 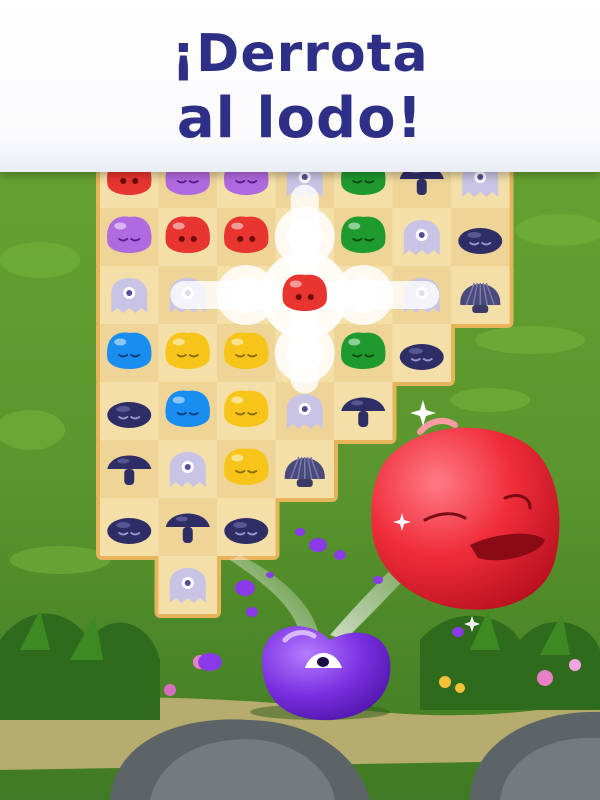 What do you see at coordinates (304, 292) in the screenshot?
I see `matched-red-jelly` at bounding box center [304, 292].